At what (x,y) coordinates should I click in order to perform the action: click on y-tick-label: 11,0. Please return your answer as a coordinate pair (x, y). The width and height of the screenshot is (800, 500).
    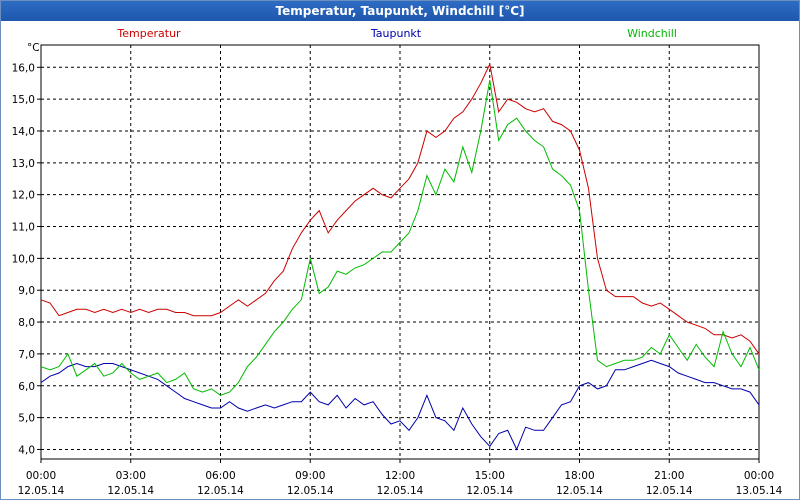
    Looking at the image, I should click on (23, 228).